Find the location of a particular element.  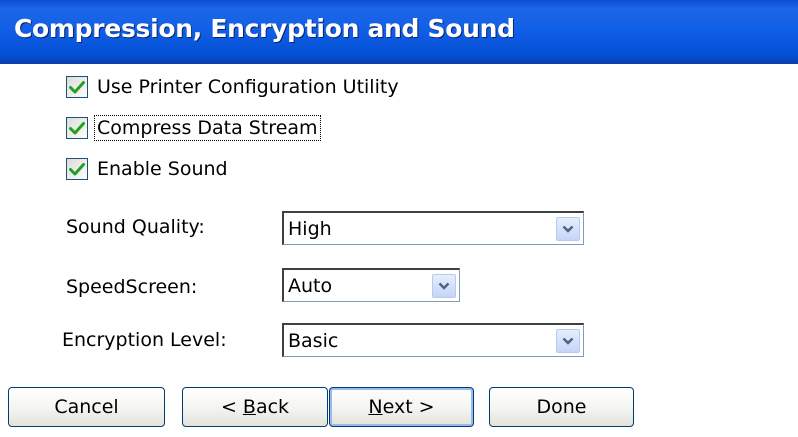

encryption-level-dropdown-button is located at coordinates (568, 341).